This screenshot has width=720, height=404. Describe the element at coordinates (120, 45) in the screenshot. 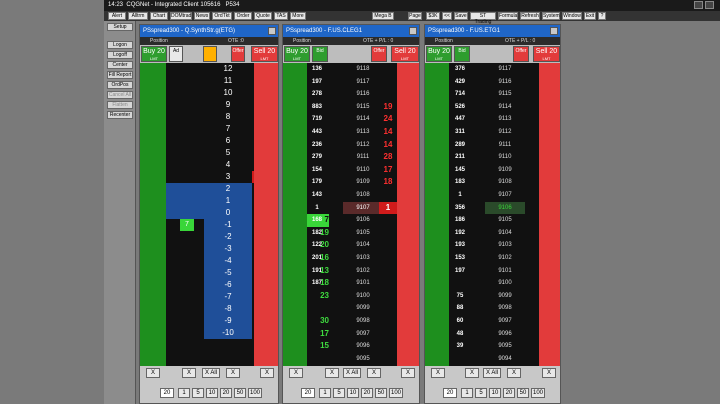

I see `logon-button: Logon` at that location.